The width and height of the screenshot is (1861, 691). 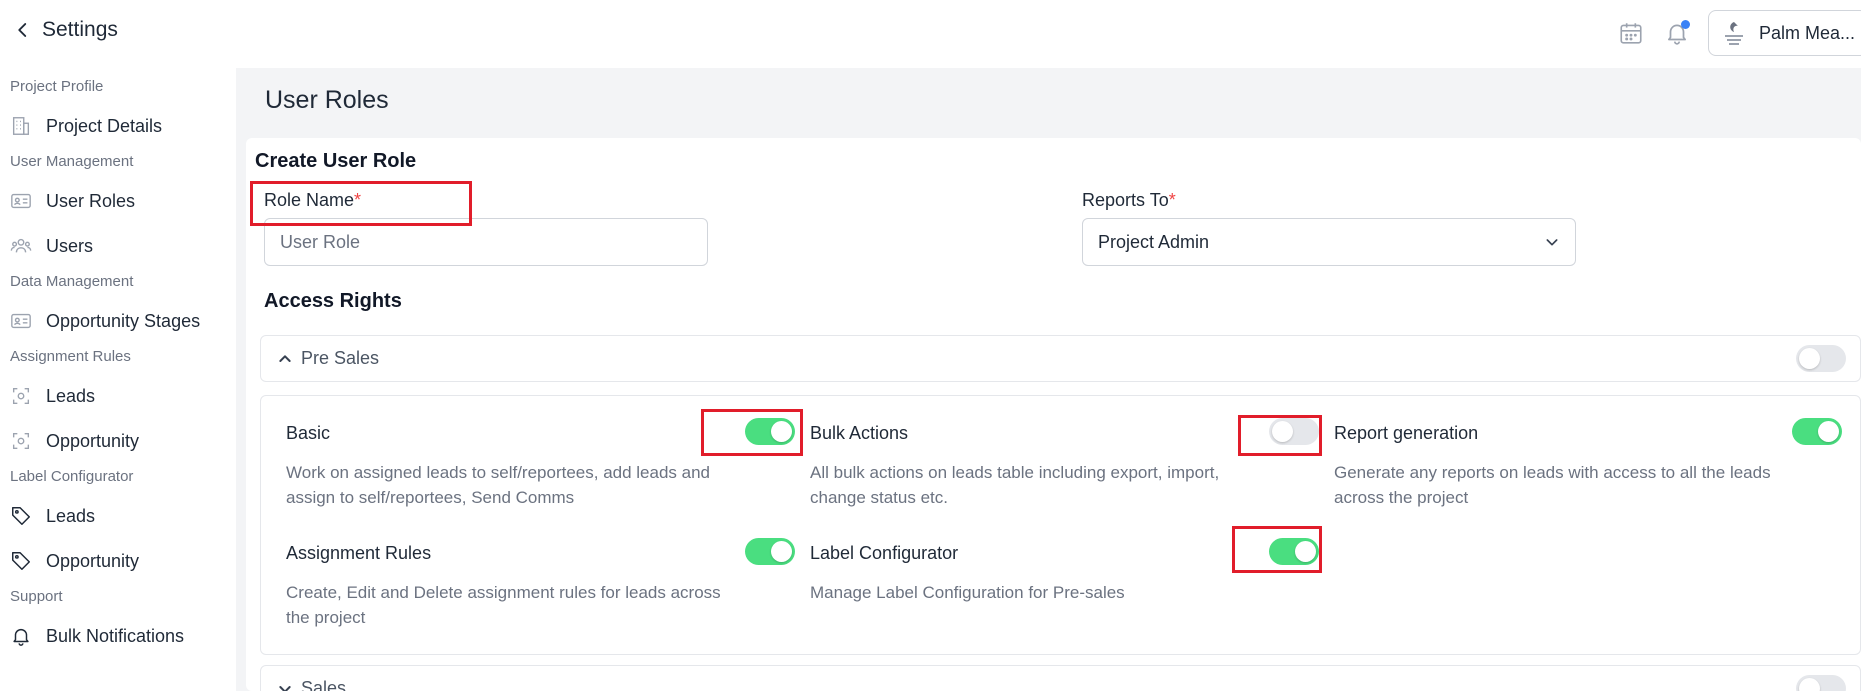 I want to click on sidebar-item-opportunity-stages: Opportunity Stages, so click(x=105, y=321).